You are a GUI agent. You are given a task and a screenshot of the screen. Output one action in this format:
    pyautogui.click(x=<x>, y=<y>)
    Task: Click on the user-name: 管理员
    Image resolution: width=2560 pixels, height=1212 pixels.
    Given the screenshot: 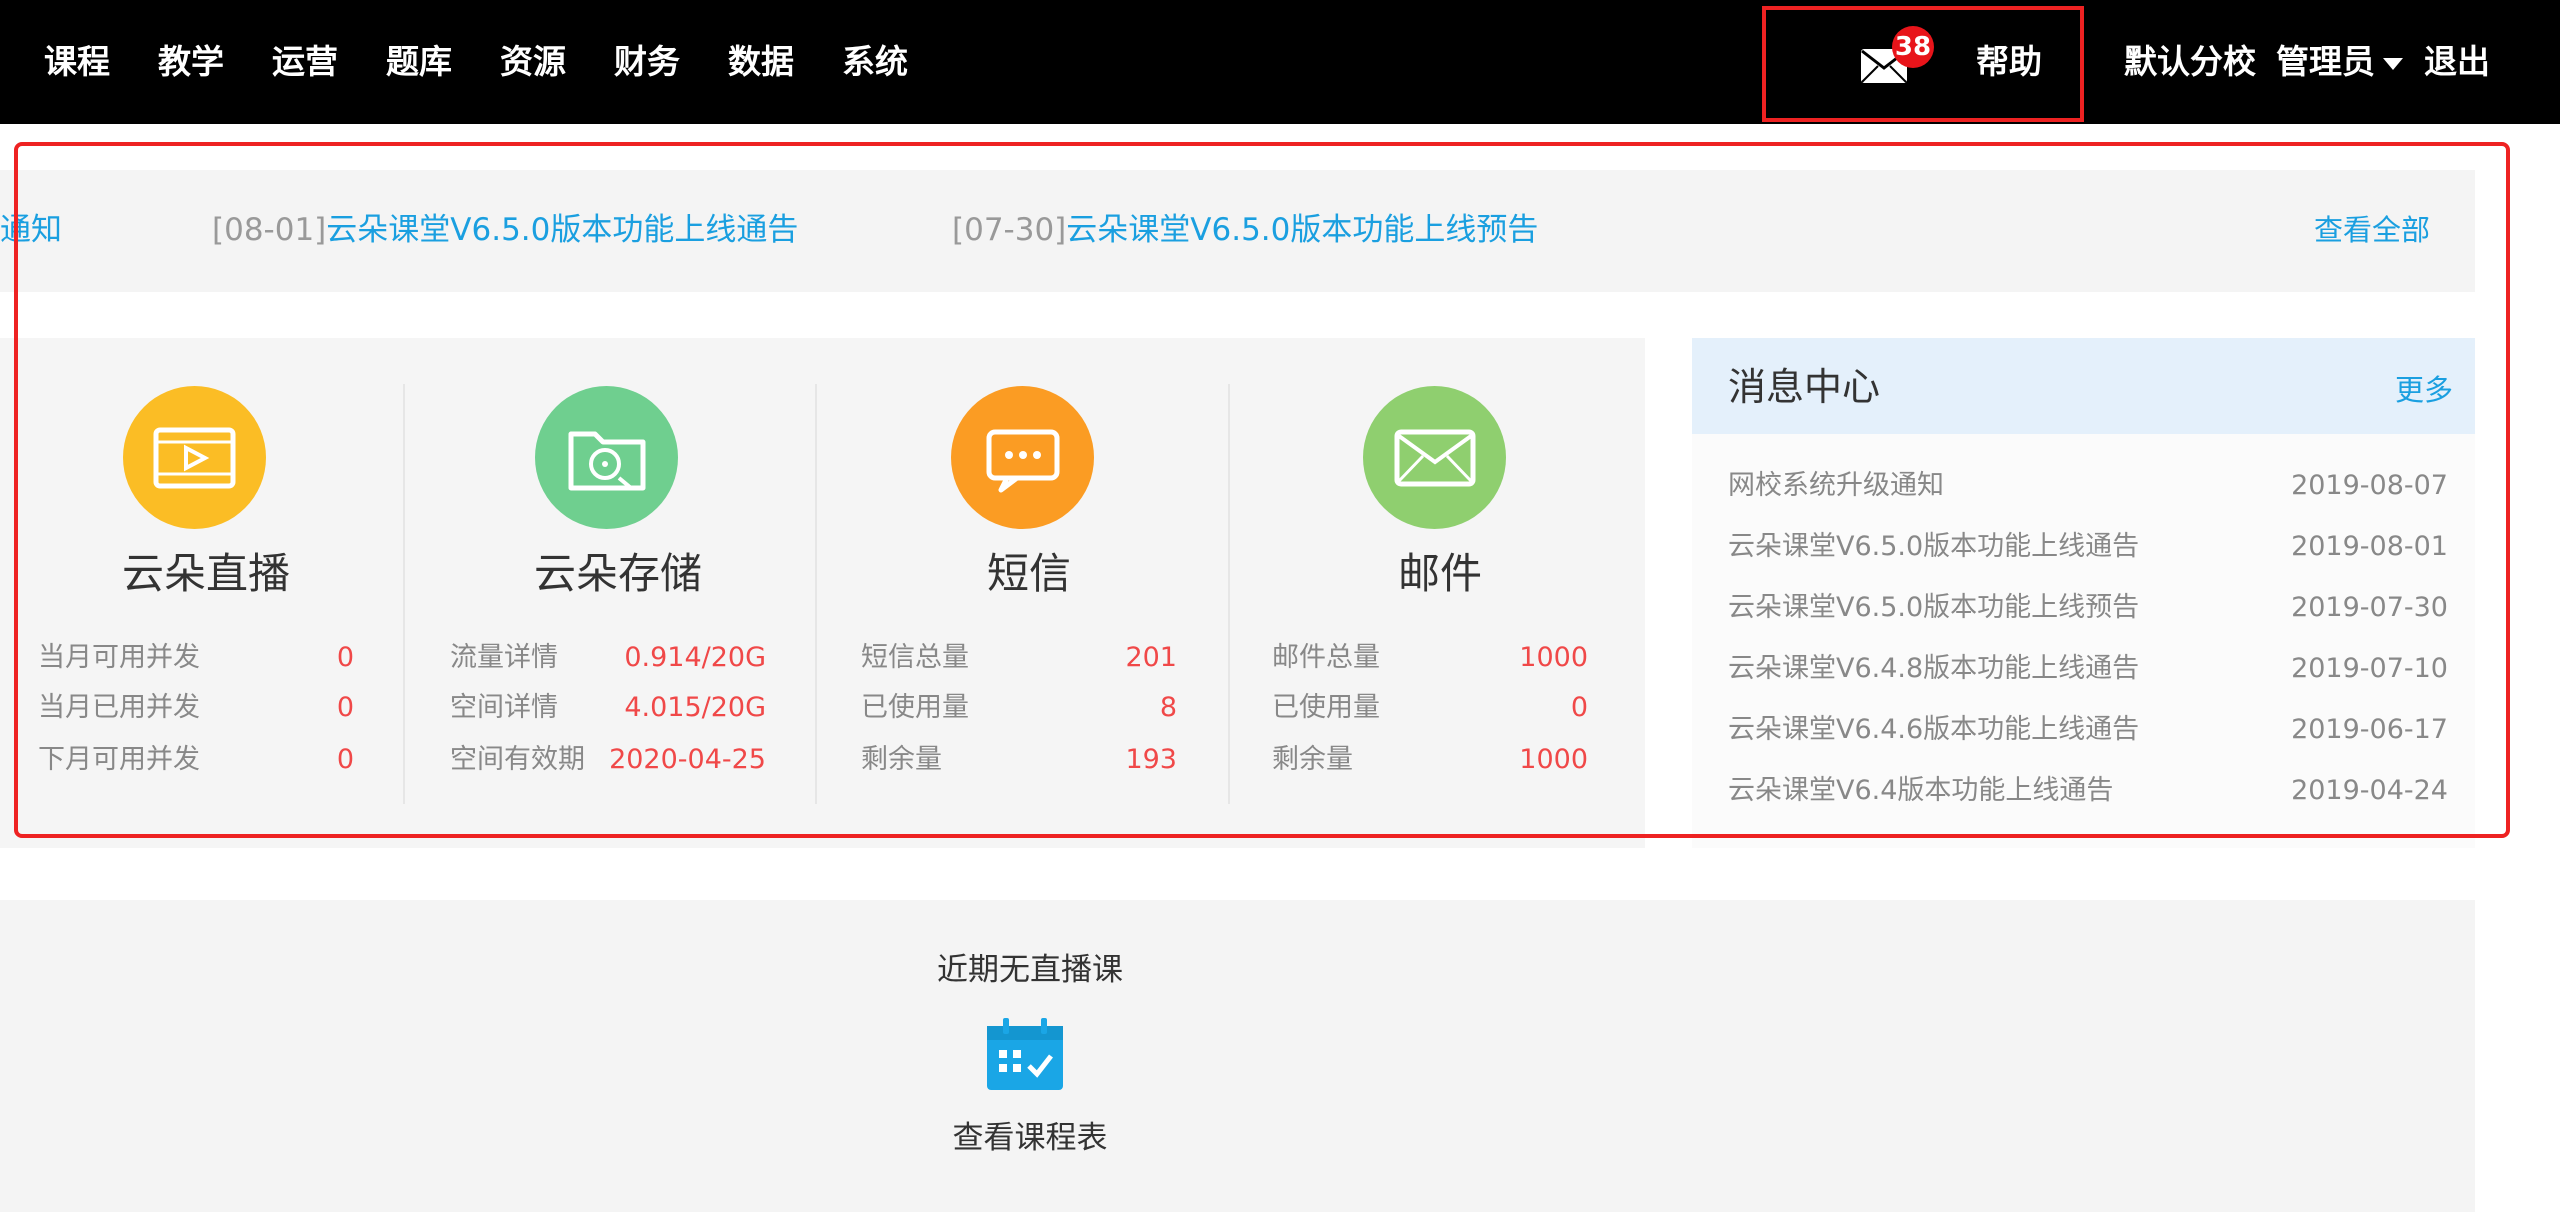 What is the action you would take?
    pyautogui.click(x=2325, y=61)
    